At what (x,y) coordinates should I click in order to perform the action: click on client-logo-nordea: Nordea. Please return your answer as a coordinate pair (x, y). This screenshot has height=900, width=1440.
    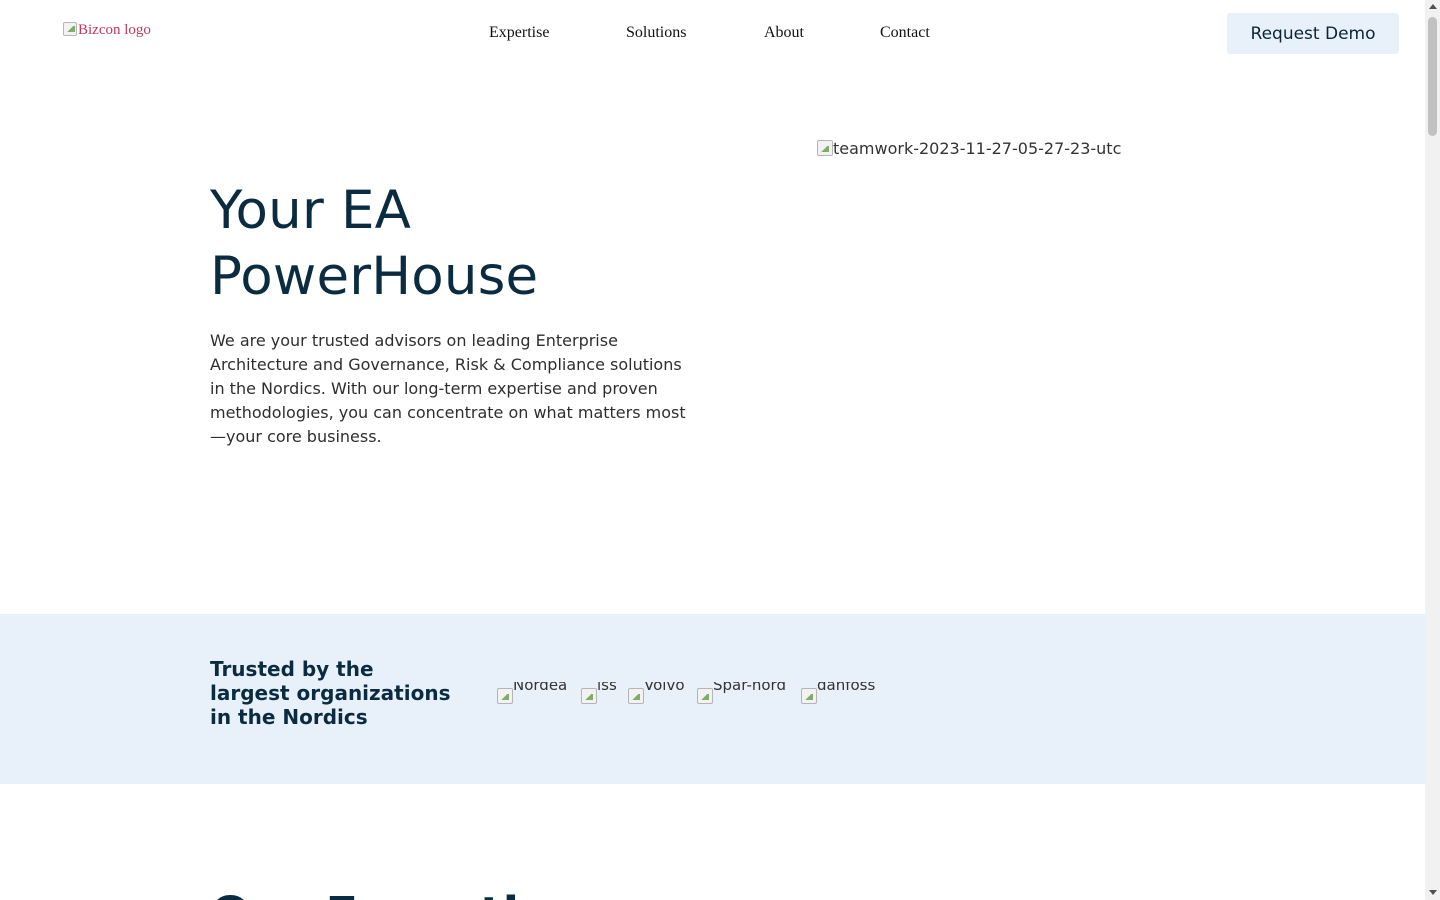
    Looking at the image, I should click on (532, 693).